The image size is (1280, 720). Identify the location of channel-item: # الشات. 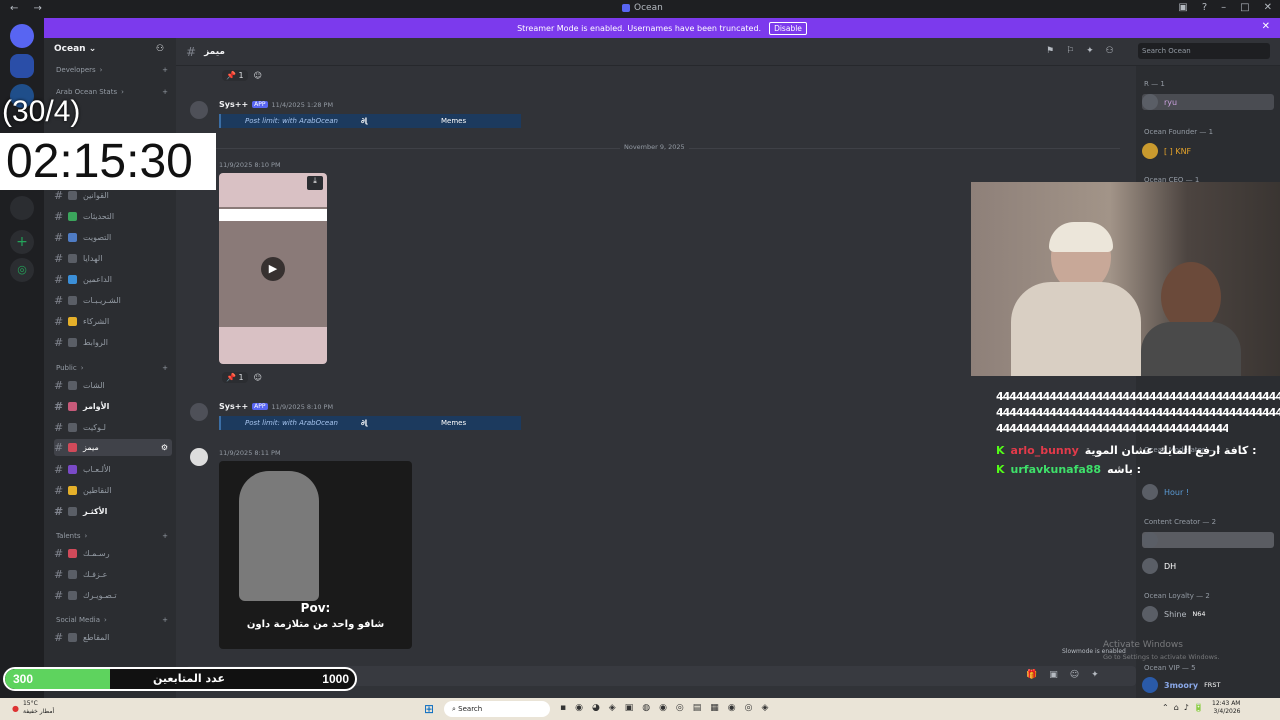
(113, 385).